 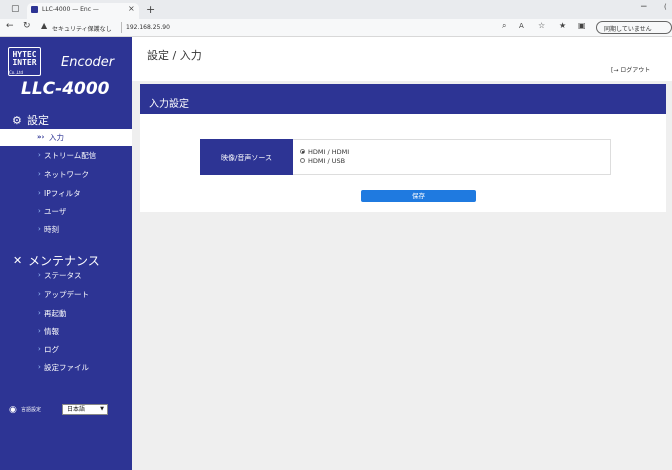 What do you see at coordinates (55, 211) in the screenshot?
I see `sidebar-item-label: ユーザ` at bounding box center [55, 211].